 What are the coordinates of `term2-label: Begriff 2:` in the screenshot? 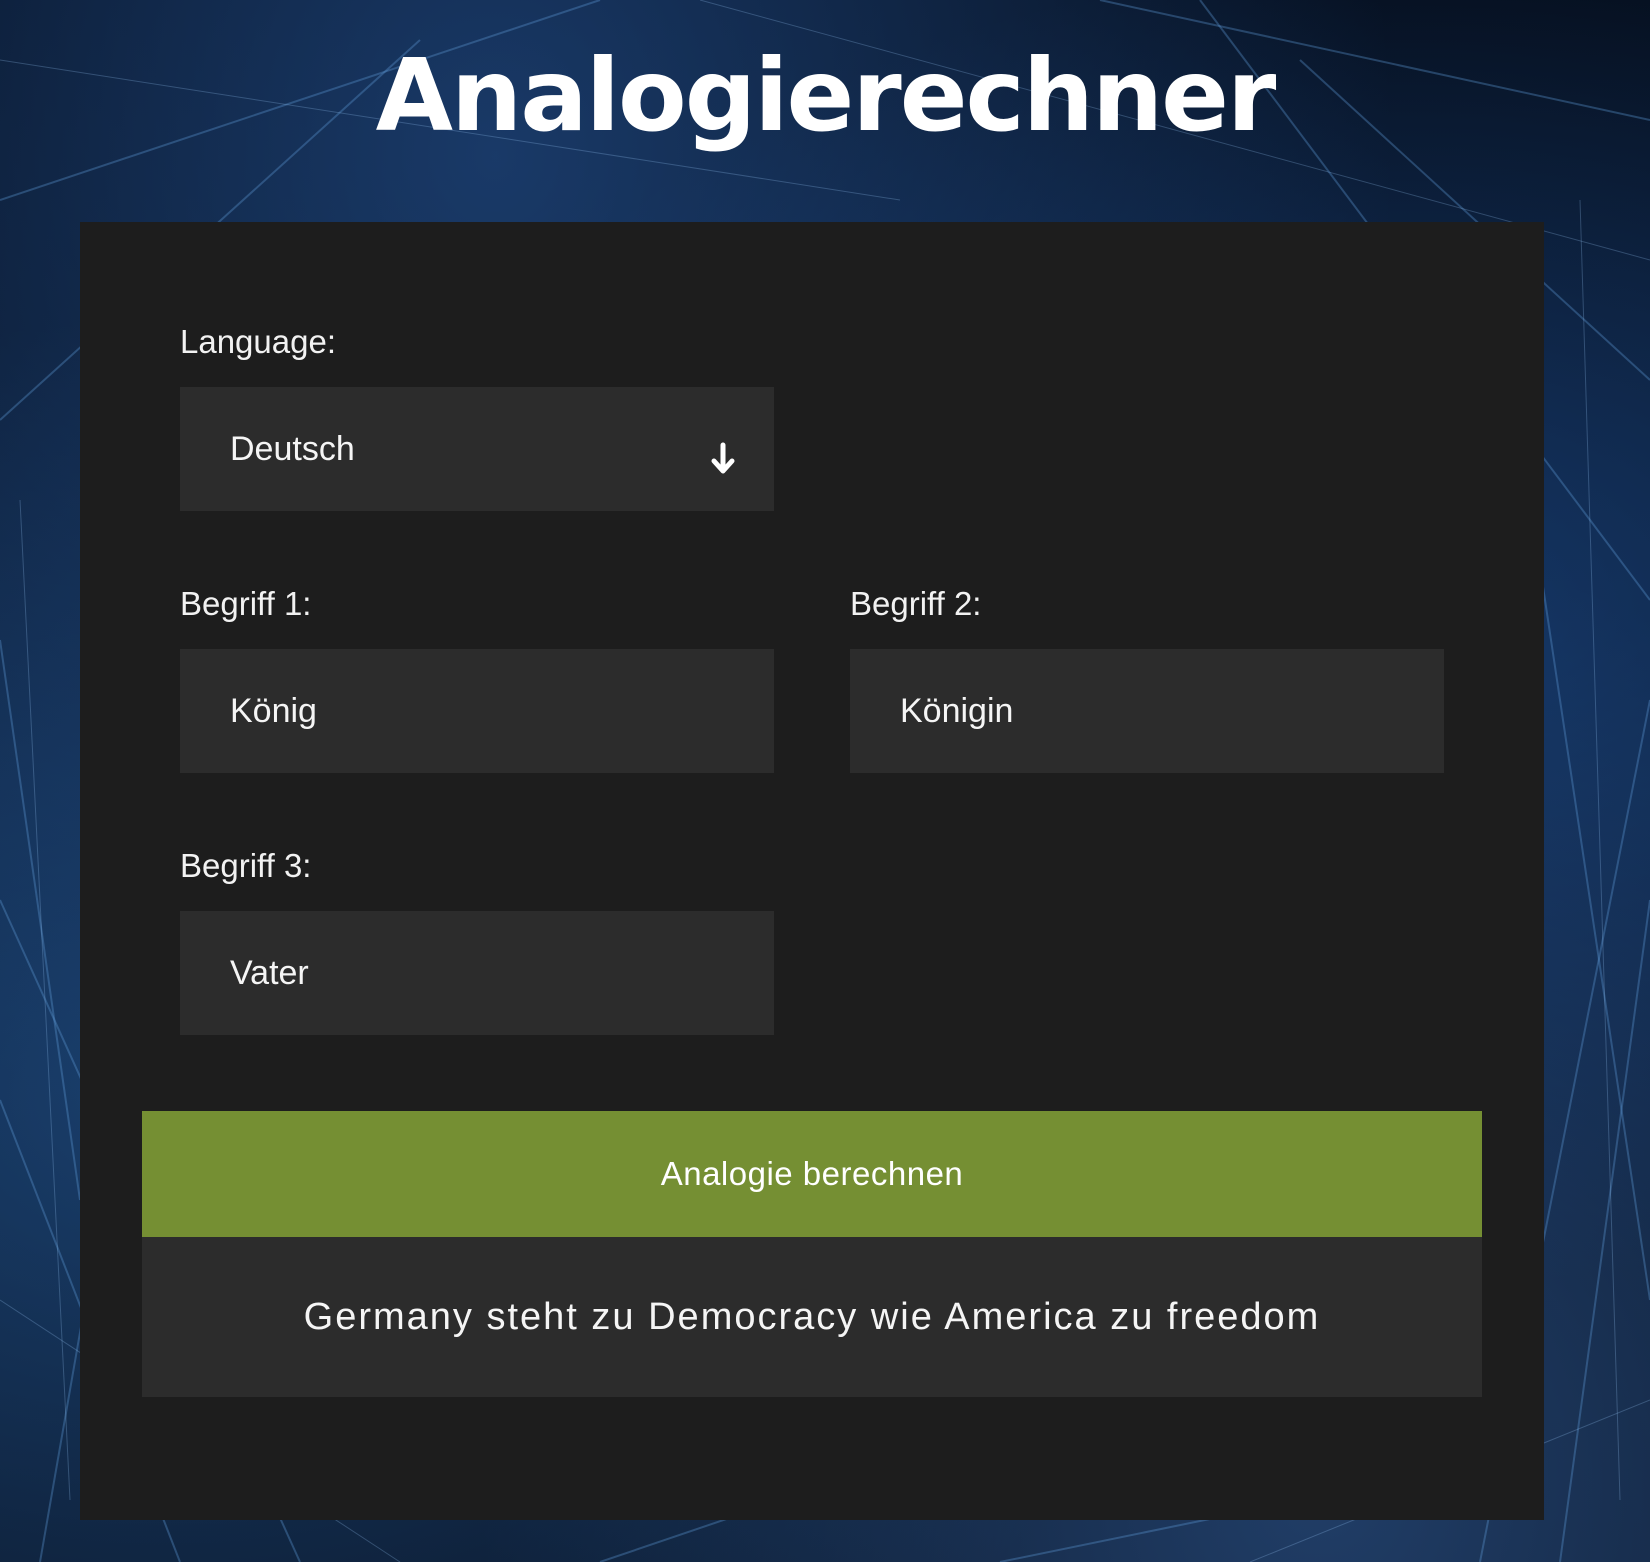 It's located at (916, 603).